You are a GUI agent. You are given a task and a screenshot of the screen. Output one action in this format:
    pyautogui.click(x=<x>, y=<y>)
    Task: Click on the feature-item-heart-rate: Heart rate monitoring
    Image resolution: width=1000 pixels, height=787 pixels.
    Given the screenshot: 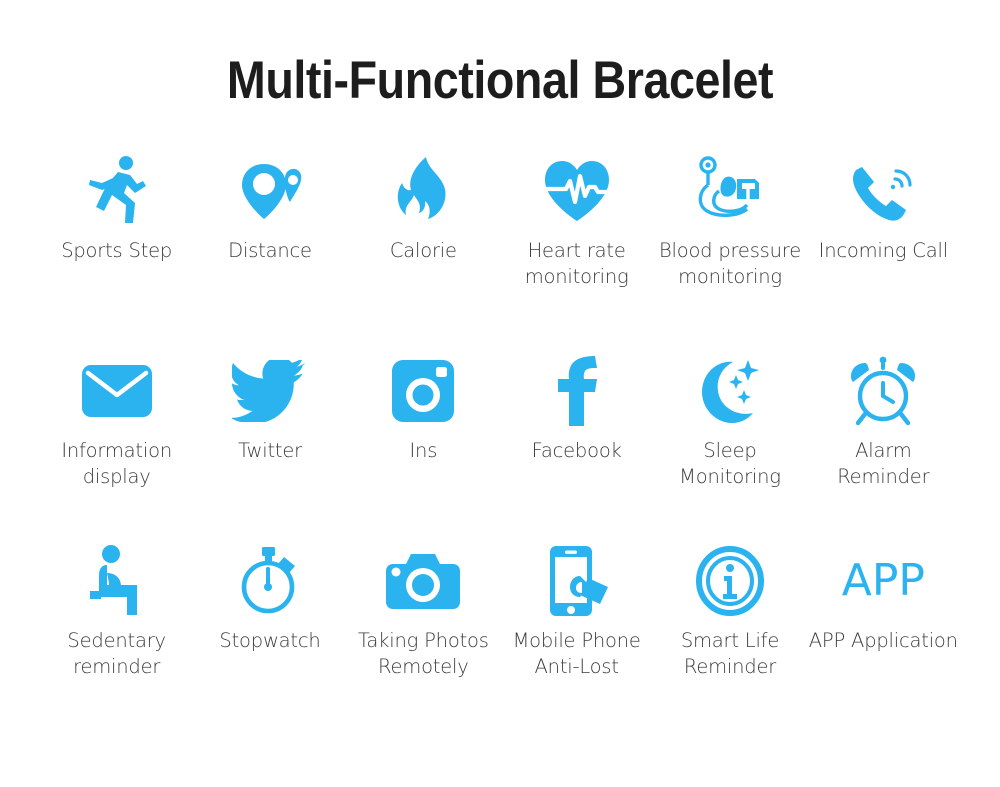 What is the action you would take?
    pyautogui.click(x=576, y=220)
    